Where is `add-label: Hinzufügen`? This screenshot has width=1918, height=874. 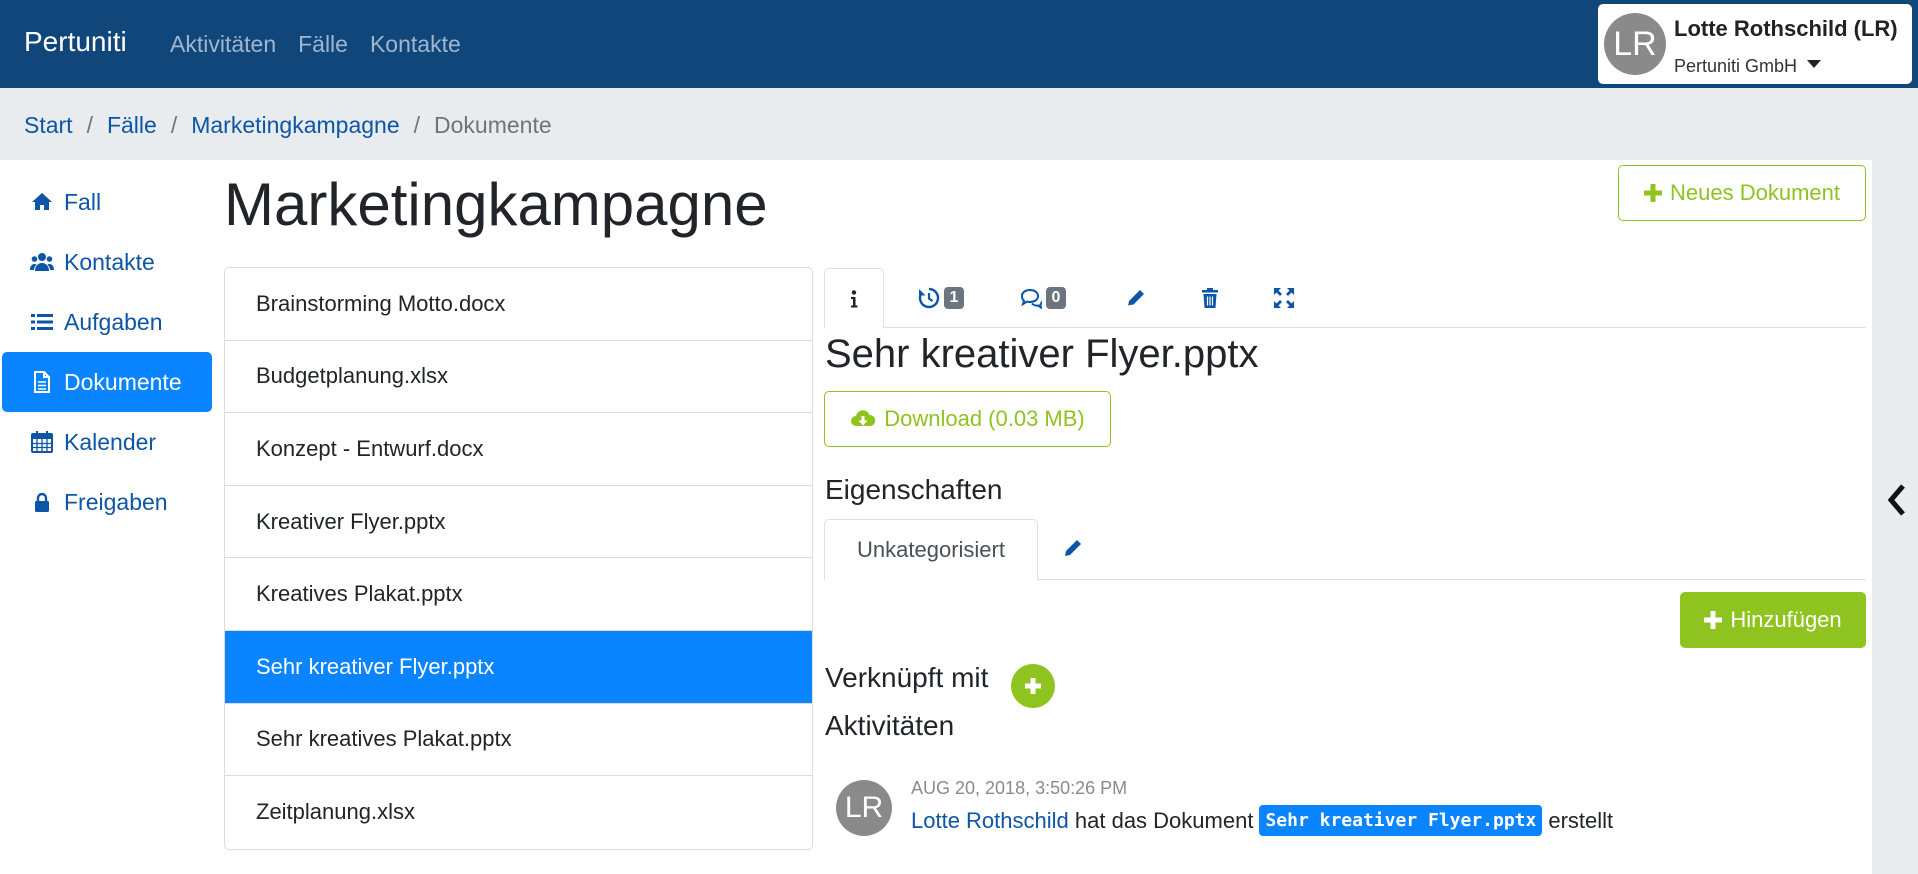 add-label: Hinzufügen is located at coordinates (1786, 619).